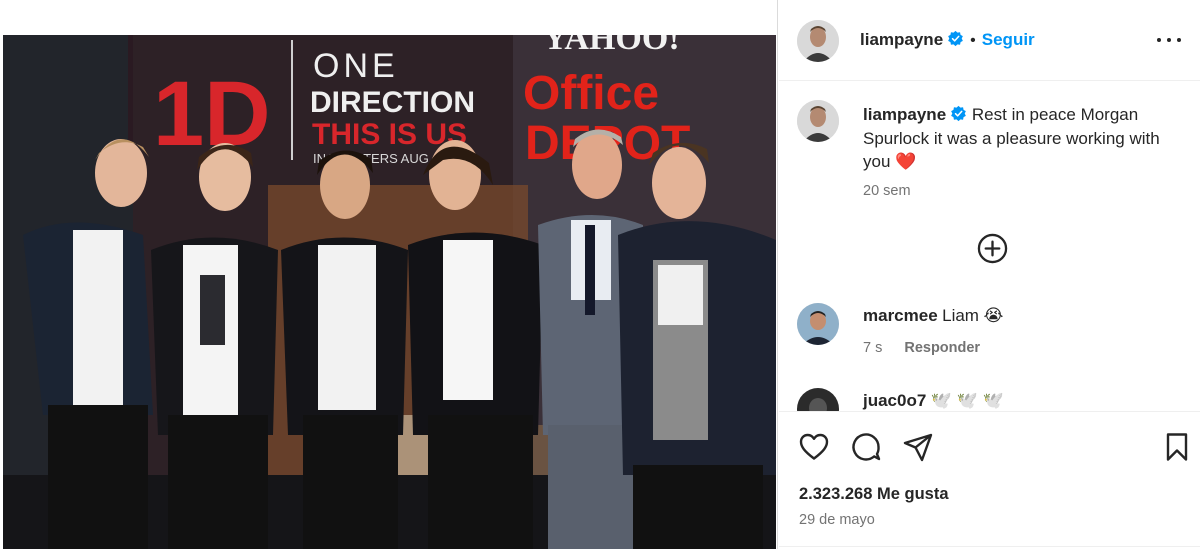 This screenshot has height=549, width=1200. What do you see at coordinates (591, 93) in the screenshot?
I see `sponsor-line1: Office` at bounding box center [591, 93].